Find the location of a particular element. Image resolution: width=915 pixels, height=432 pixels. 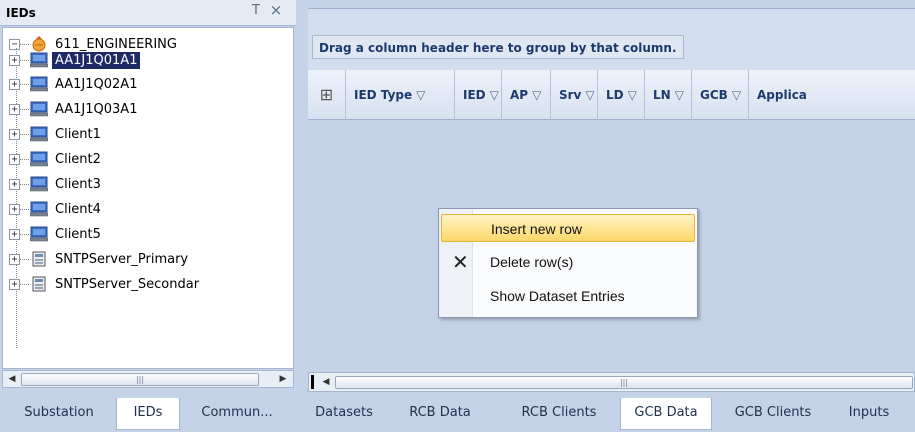

tree-item-label: Client1 is located at coordinates (78, 134).